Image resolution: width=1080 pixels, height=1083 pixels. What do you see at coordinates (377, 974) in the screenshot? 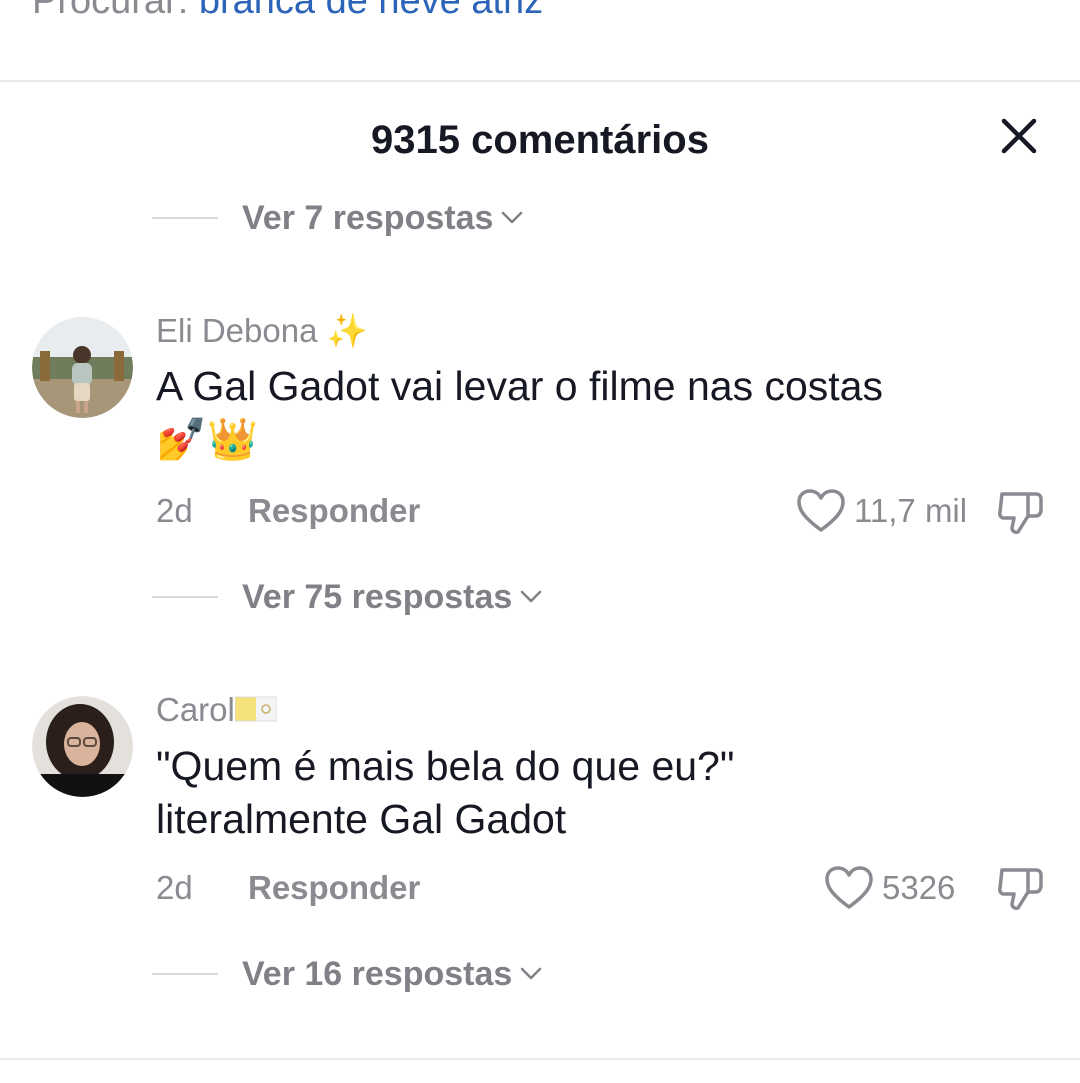
I see `view-replies-label: Ver 16 respostas` at bounding box center [377, 974].